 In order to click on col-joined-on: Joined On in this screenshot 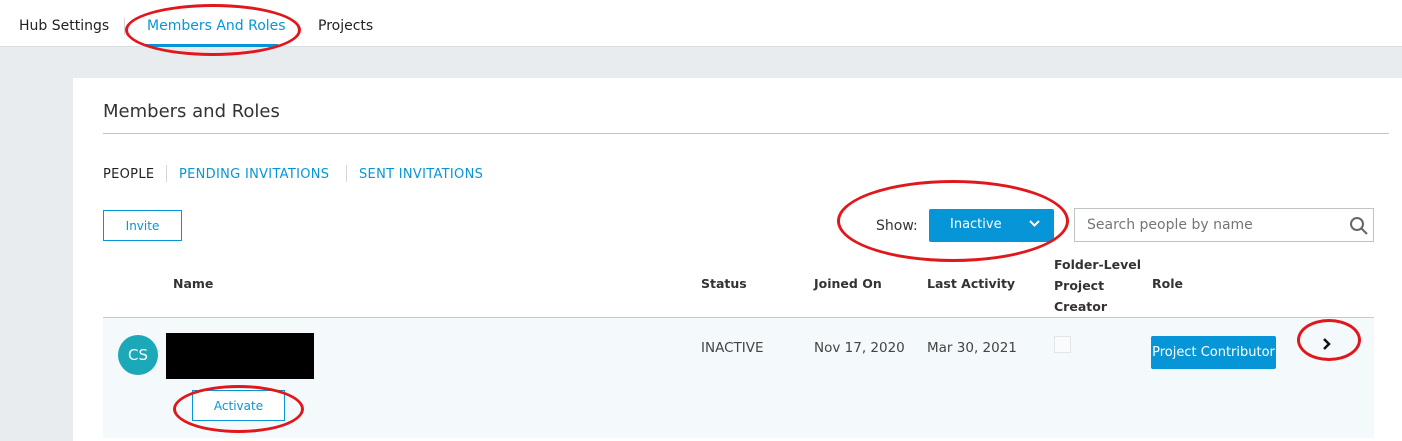, I will do `click(848, 283)`.